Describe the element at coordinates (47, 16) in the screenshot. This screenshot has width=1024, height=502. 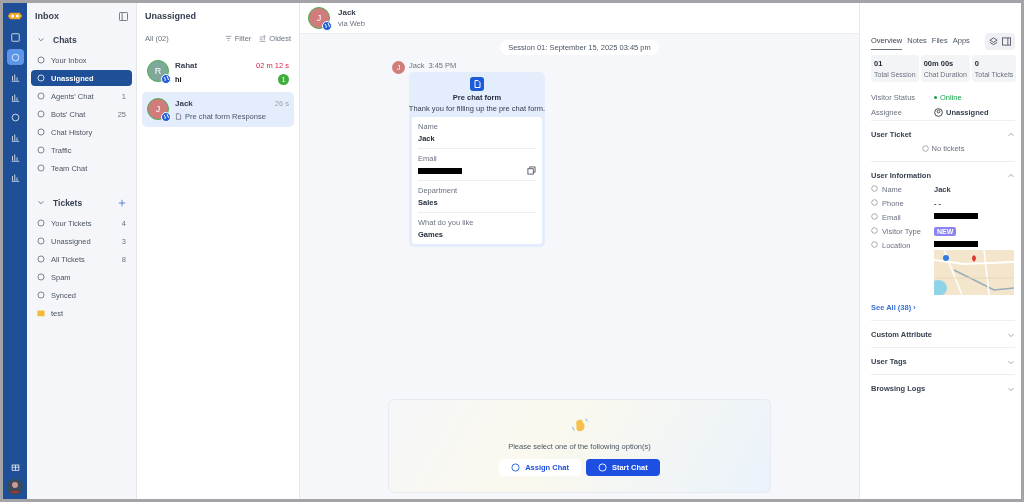
I see `sidebar-title: Inbox` at that location.